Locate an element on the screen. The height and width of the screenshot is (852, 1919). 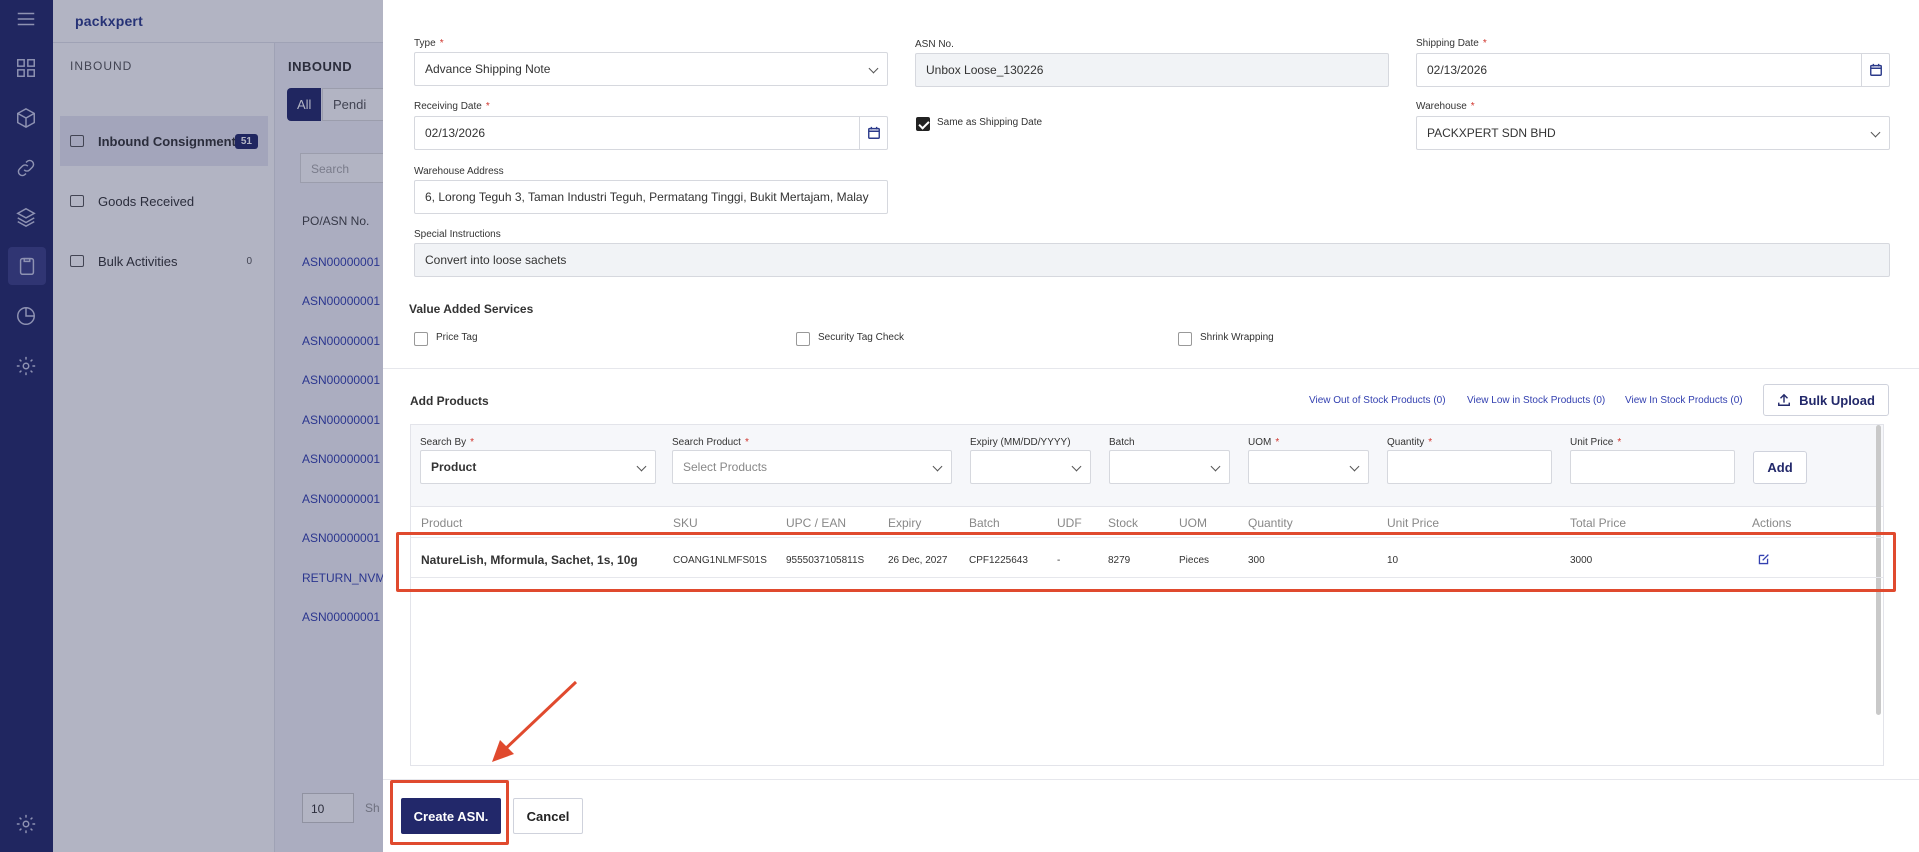
upload-icon is located at coordinates (1784, 399).